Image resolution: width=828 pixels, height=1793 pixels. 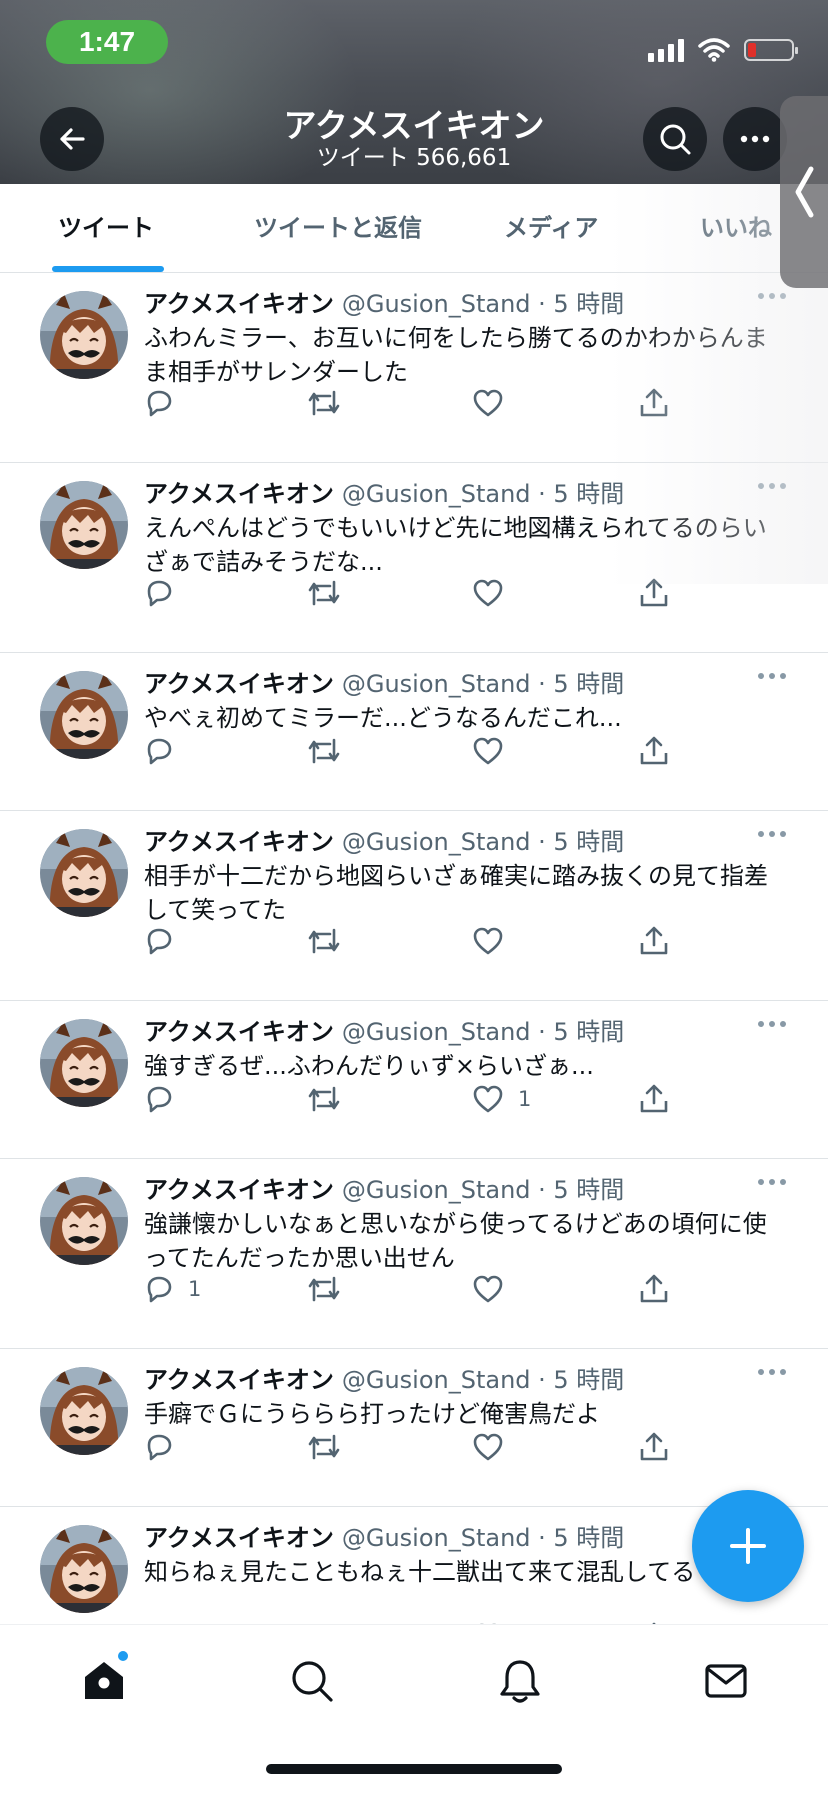 I want to click on compose-tweet-button, so click(x=748, y=1546).